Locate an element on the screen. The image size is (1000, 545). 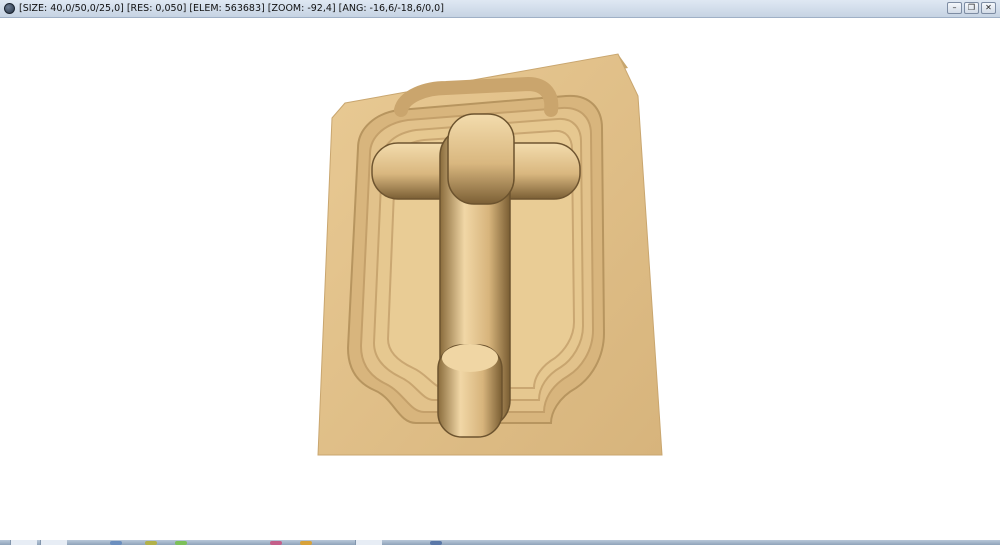
restore-icon: ❐ is located at coordinates (971, 8).